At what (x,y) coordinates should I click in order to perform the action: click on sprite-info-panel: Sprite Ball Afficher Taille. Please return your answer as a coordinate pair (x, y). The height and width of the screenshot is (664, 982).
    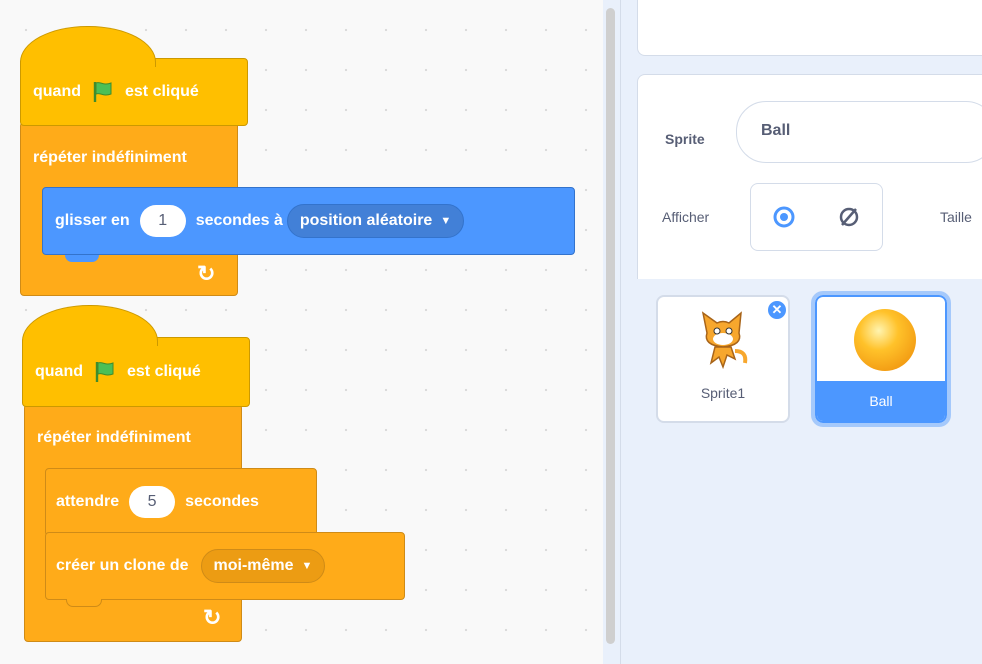
    Looking at the image, I should click on (809, 176).